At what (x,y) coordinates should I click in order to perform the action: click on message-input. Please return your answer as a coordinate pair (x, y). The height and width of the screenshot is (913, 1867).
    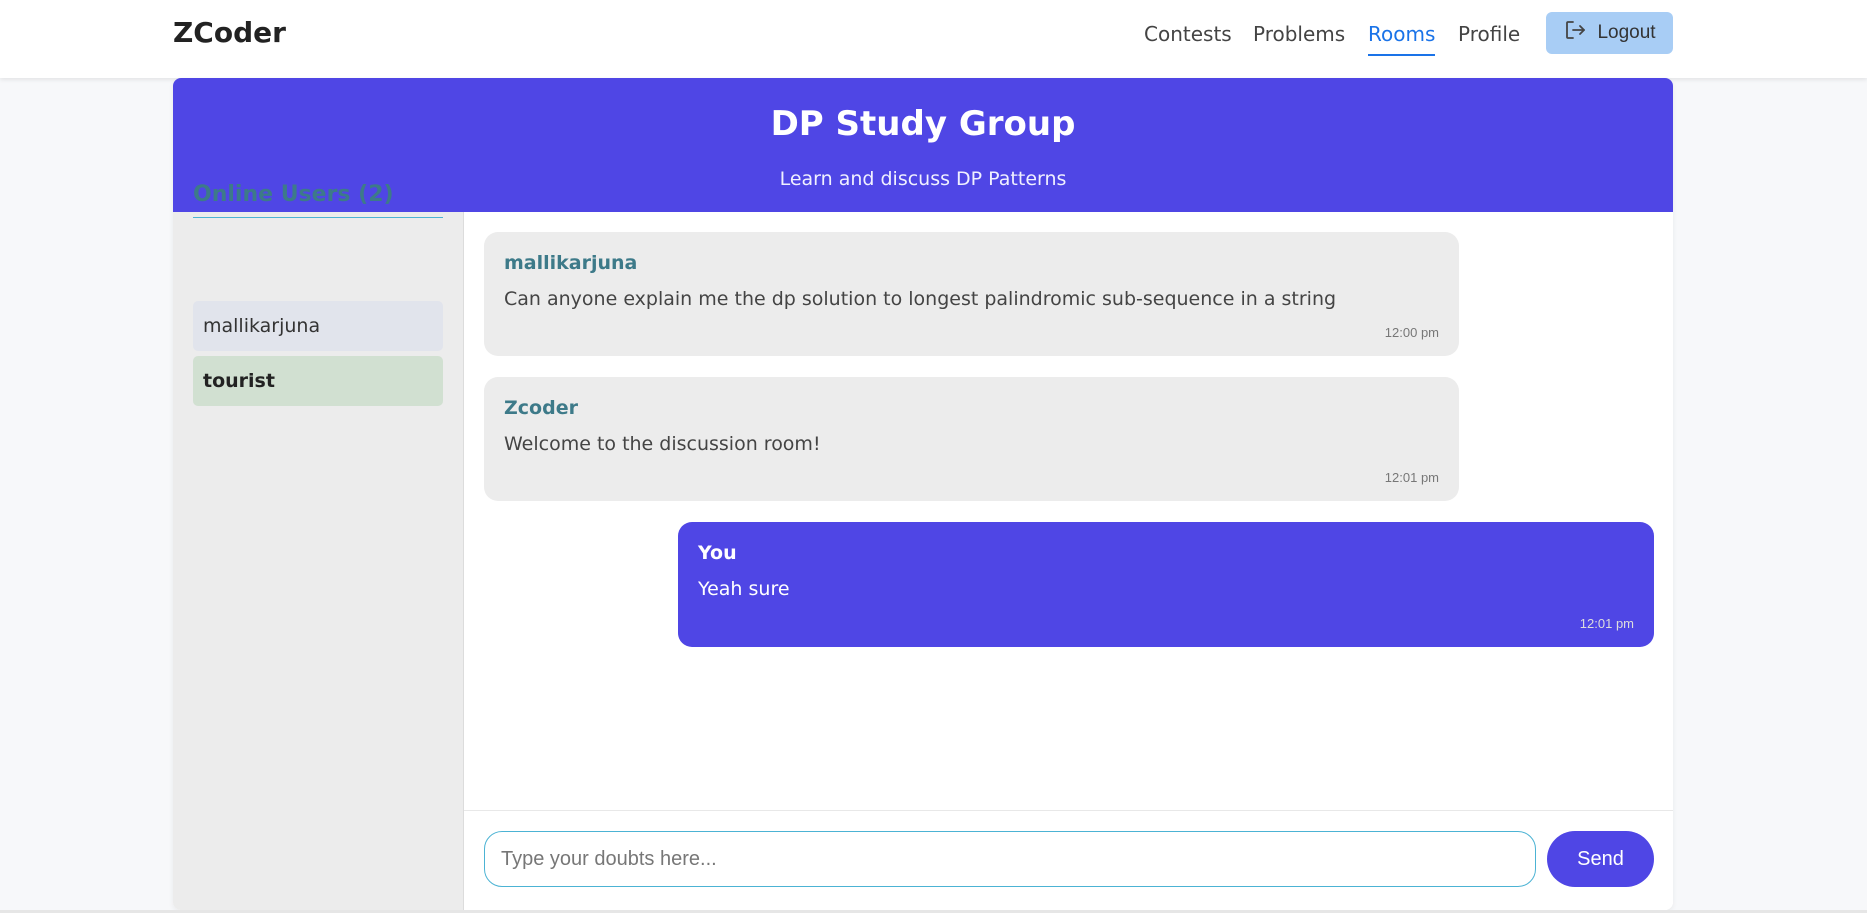
    Looking at the image, I should click on (1010, 859).